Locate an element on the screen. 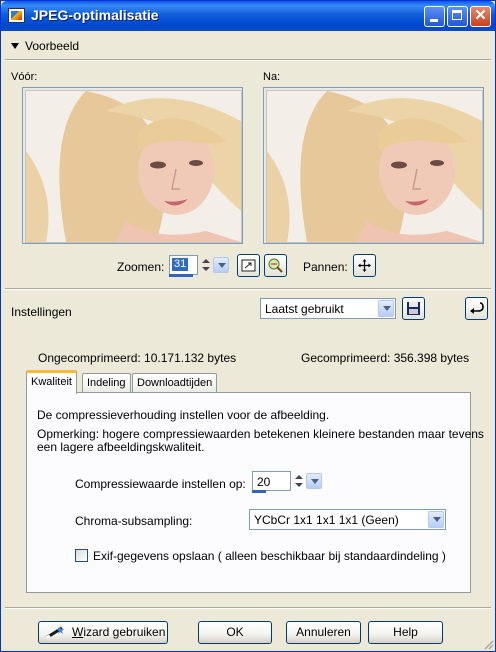 The height and width of the screenshot is (652, 496). wizard-button: Wizard gebruiken is located at coordinates (103, 632).